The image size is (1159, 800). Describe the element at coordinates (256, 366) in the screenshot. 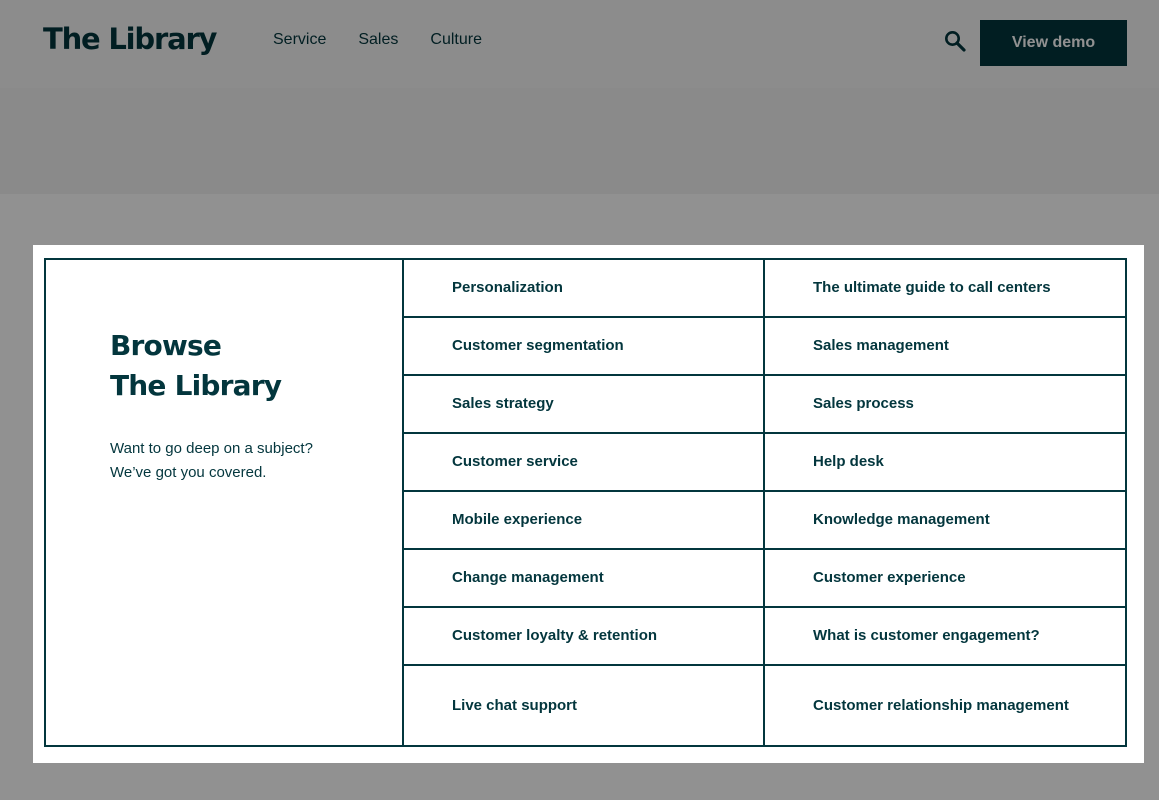

I see `modal-title: Browse The Library` at that location.